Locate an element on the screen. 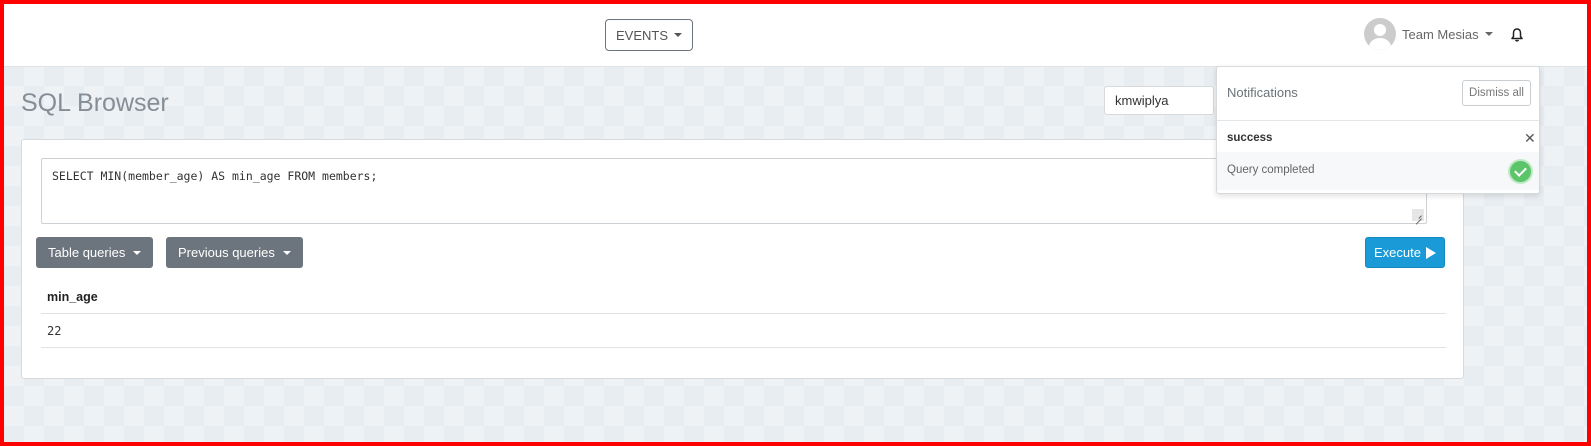 The image size is (1591, 446). user-menu: Team Mesias is located at coordinates (1428, 34).